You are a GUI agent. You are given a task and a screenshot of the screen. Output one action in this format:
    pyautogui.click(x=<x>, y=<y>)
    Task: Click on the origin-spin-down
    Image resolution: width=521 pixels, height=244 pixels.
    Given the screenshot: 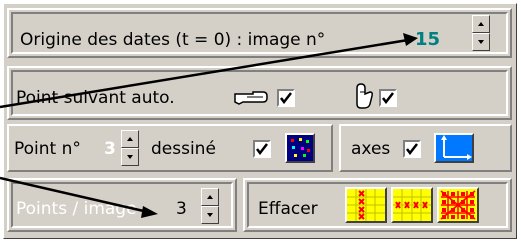 What is the action you would take?
    pyautogui.click(x=481, y=42)
    